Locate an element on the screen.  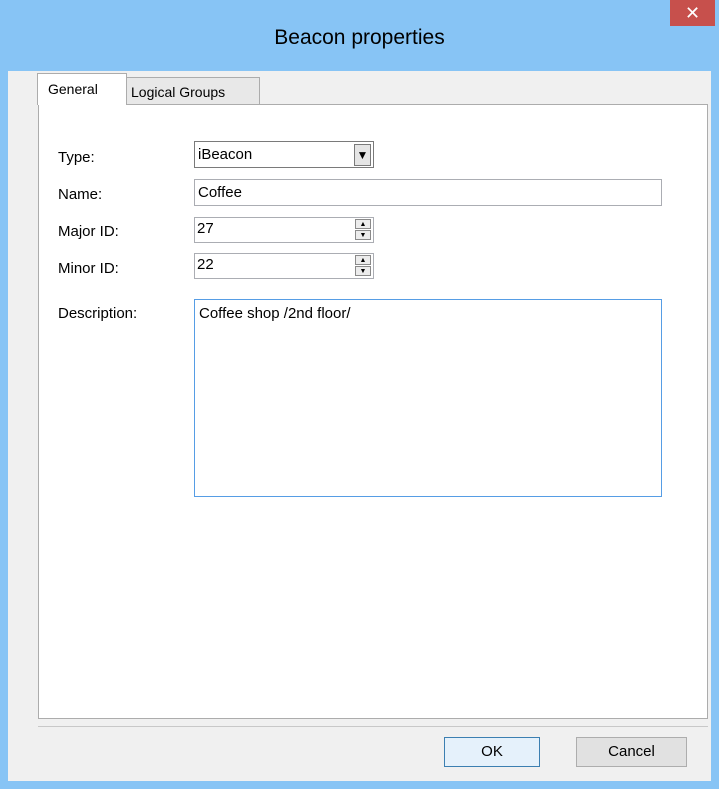
tab-logical-groups-label: Logical Groups is located at coordinates (178, 92).